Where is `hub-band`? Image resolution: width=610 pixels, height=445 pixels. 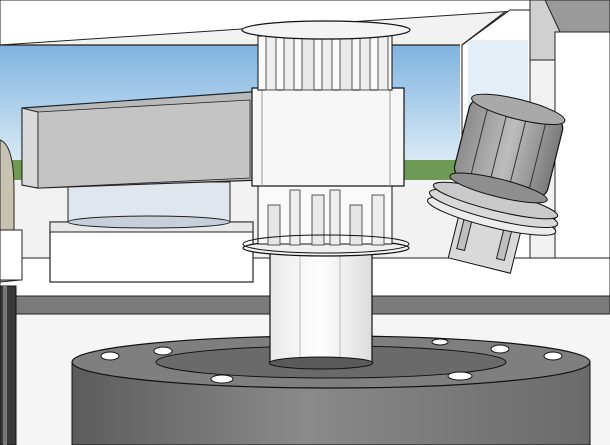 hub-band is located at coordinates (328, 137).